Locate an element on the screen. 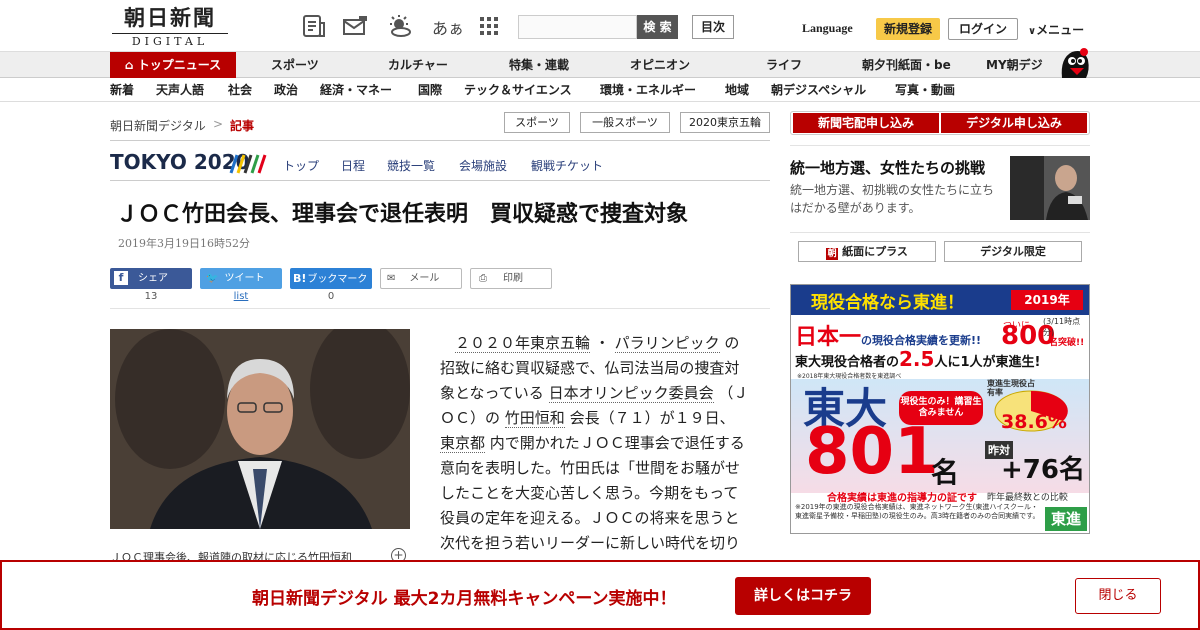  nav-politics: 政治 is located at coordinates (286, 90).